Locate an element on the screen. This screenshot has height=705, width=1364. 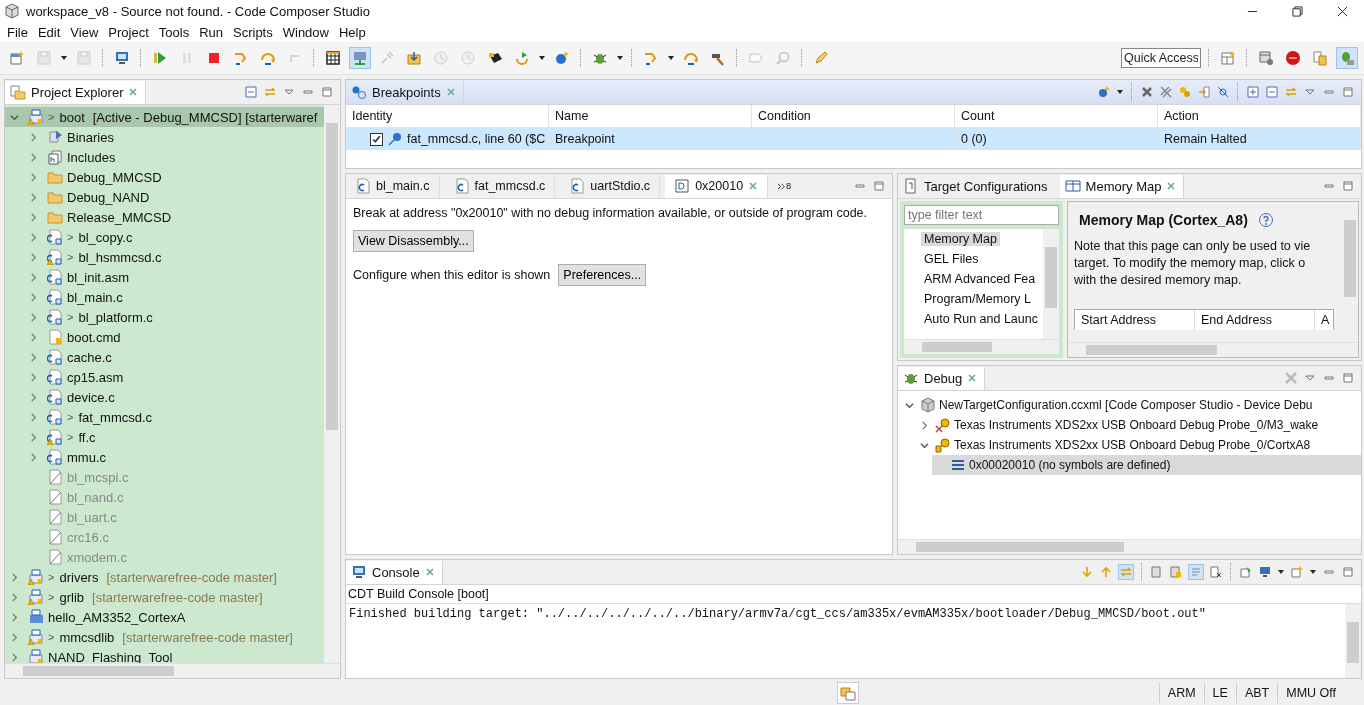
tree-item: > bl_hsmmcsd.c is located at coordinates (174, 257).